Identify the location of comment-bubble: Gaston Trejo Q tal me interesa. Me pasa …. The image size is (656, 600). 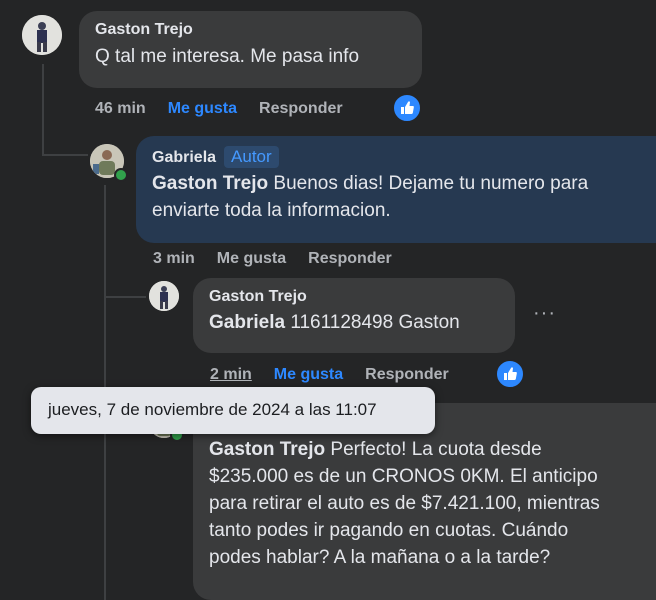
(250, 49).